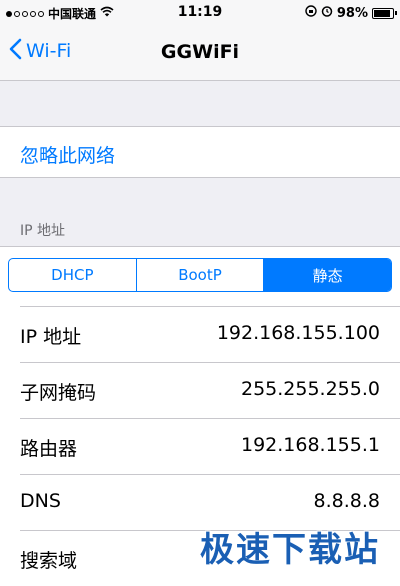  Describe the element at coordinates (68, 156) in the screenshot. I see `forget-network-label: 忽略此网络` at that location.